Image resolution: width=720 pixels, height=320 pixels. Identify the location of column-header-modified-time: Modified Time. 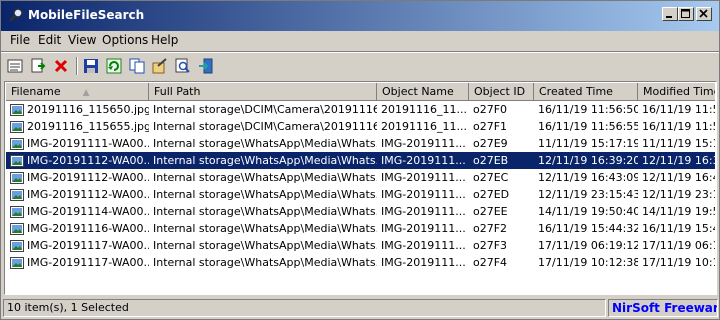
(676, 92).